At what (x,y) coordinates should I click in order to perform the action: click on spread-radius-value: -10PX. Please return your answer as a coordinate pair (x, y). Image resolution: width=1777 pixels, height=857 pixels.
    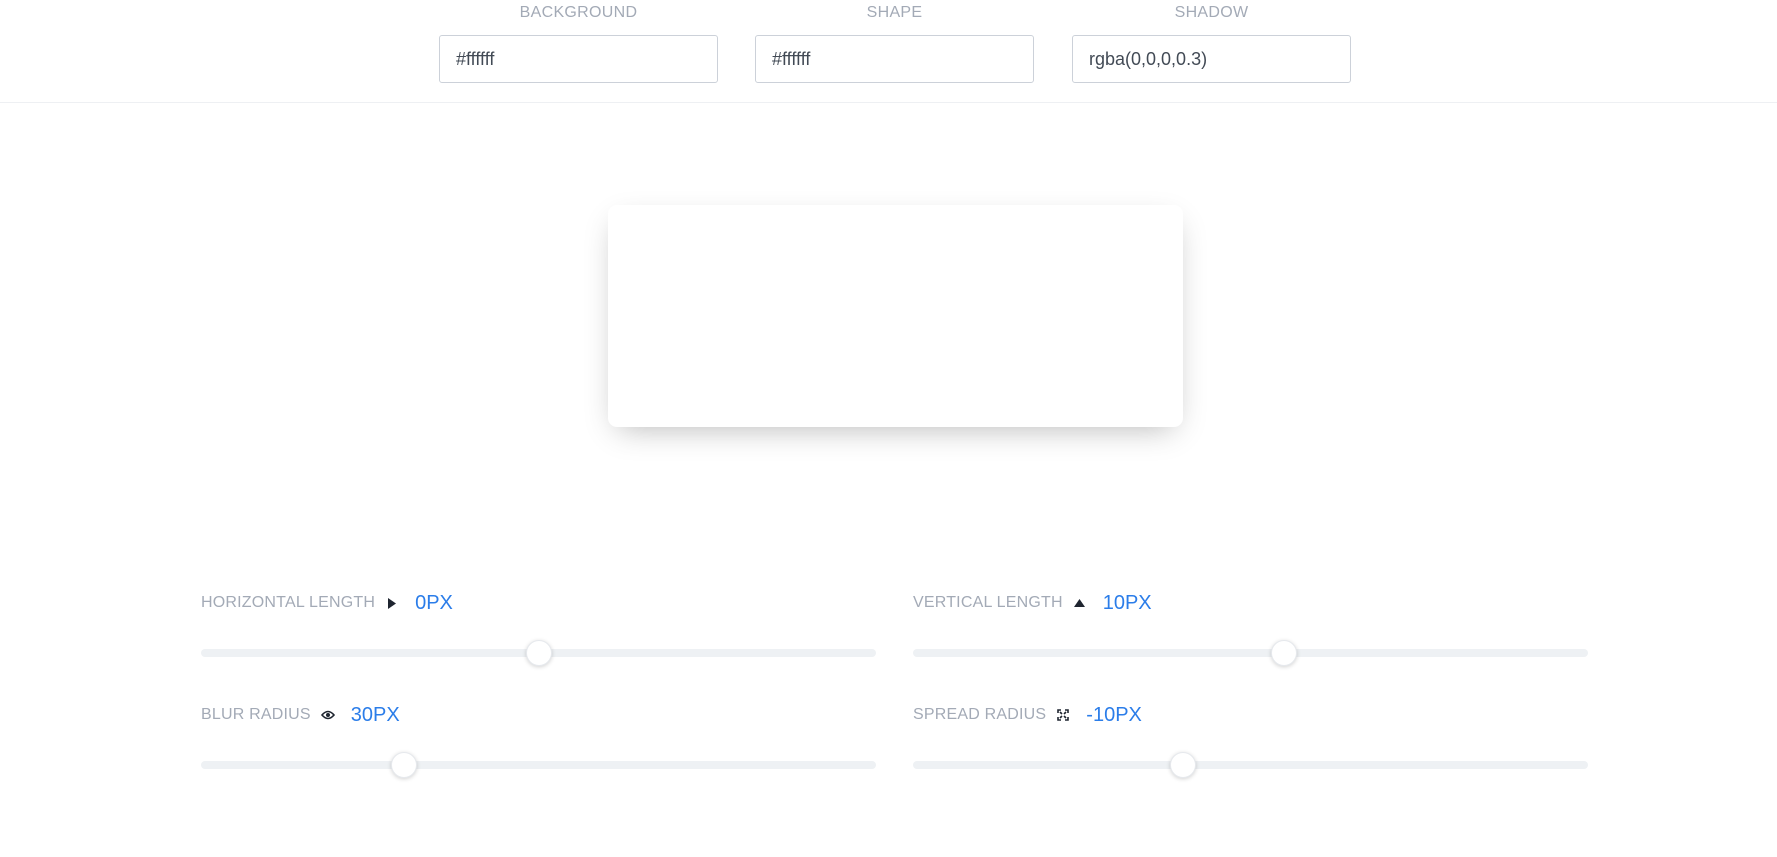
    Looking at the image, I should click on (1114, 714).